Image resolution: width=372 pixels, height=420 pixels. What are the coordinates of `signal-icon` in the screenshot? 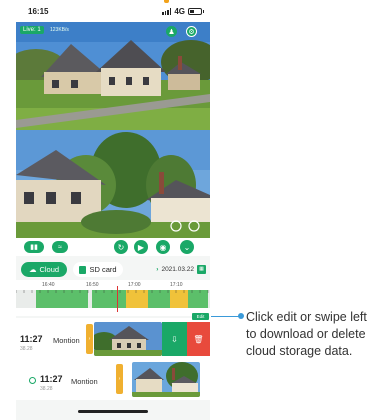 It's located at (167, 11).